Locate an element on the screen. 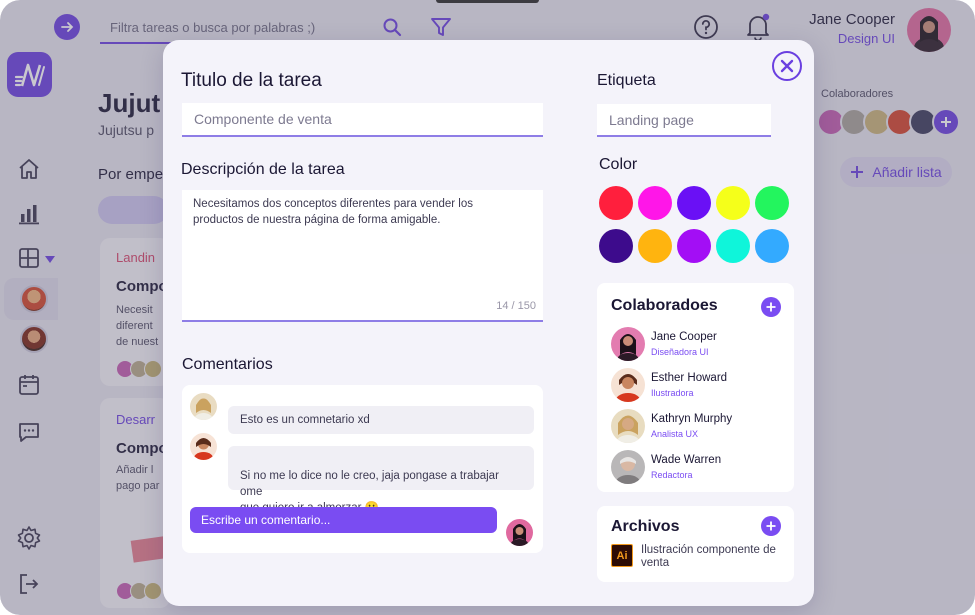  comments-label: Comentarios is located at coordinates (227, 364).